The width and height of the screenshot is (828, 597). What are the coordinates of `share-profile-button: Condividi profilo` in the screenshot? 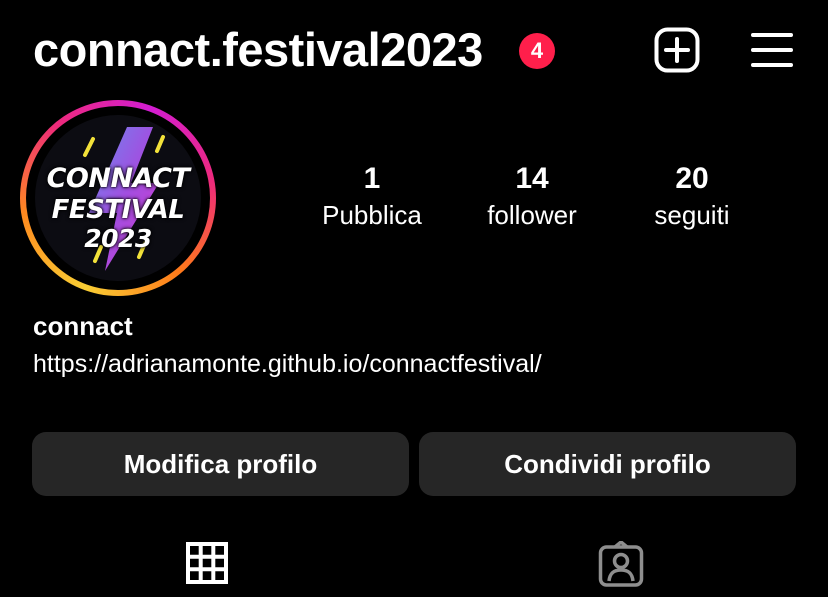 It's located at (607, 464).